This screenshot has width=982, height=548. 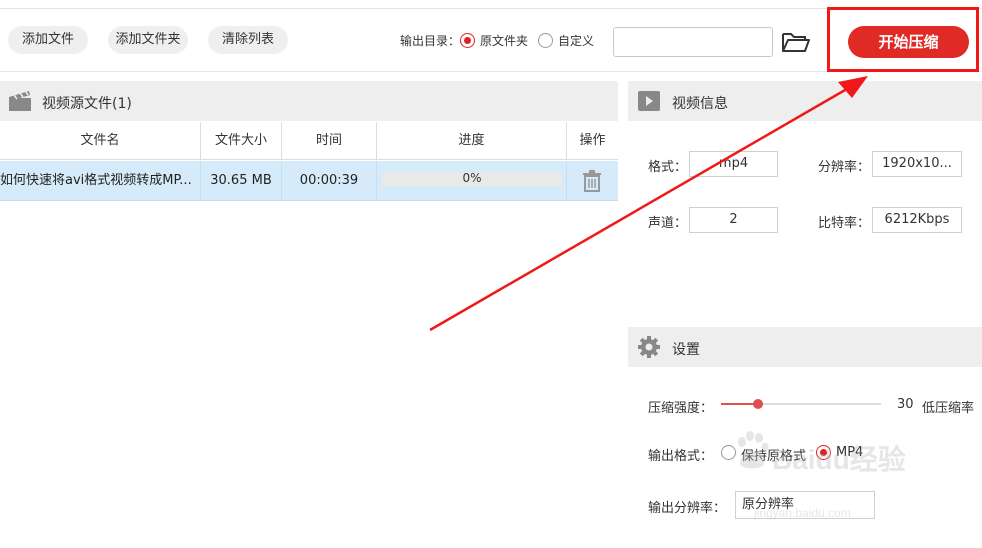 I want to click on col-time: 时间, so click(x=329, y=141).